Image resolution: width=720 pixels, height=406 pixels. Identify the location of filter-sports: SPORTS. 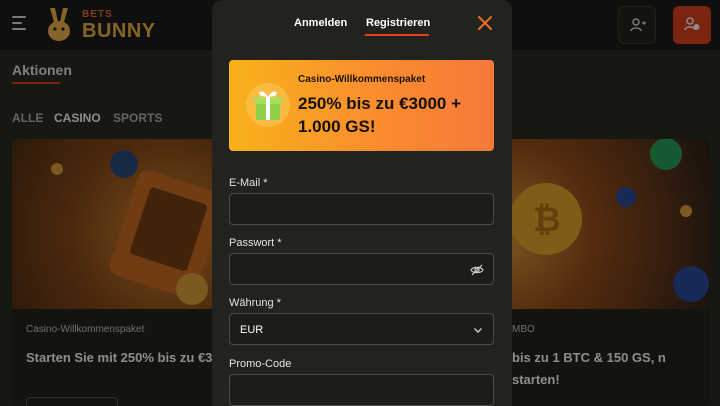
(137, 118).